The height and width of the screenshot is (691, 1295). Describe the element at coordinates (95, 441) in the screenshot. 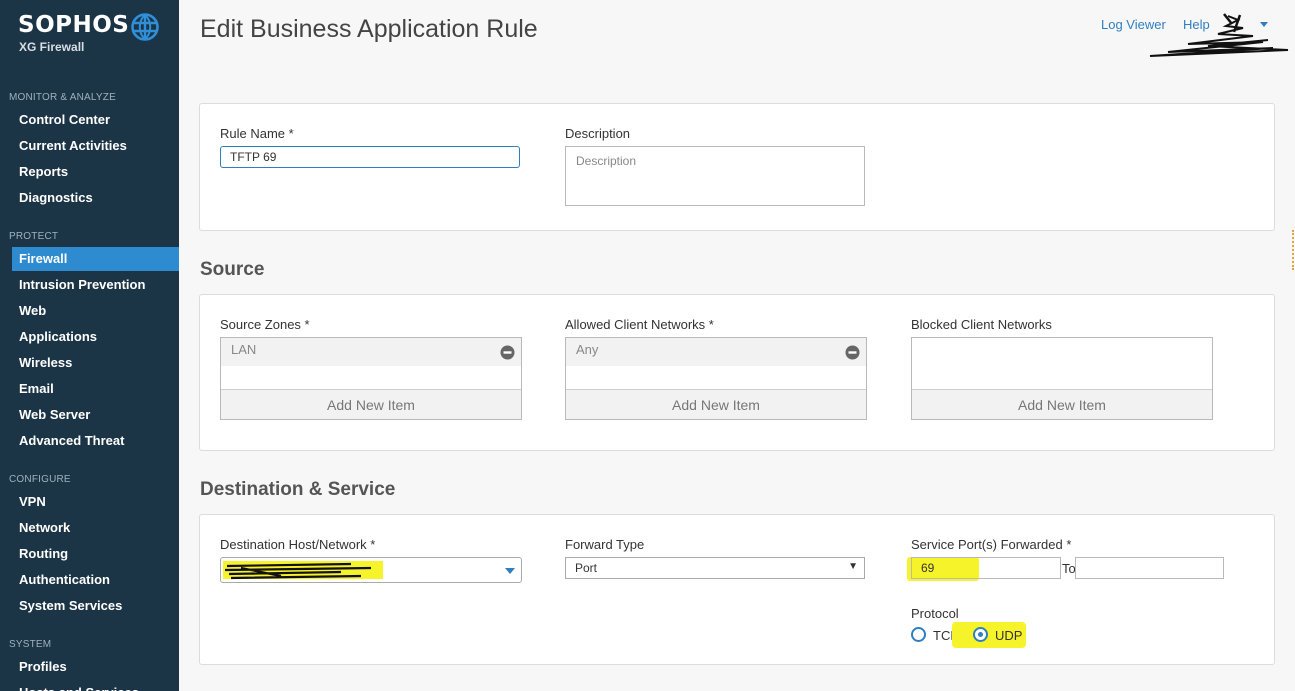

I see `sidebar-item-advanced-threat: Advanced Threat` at that location.